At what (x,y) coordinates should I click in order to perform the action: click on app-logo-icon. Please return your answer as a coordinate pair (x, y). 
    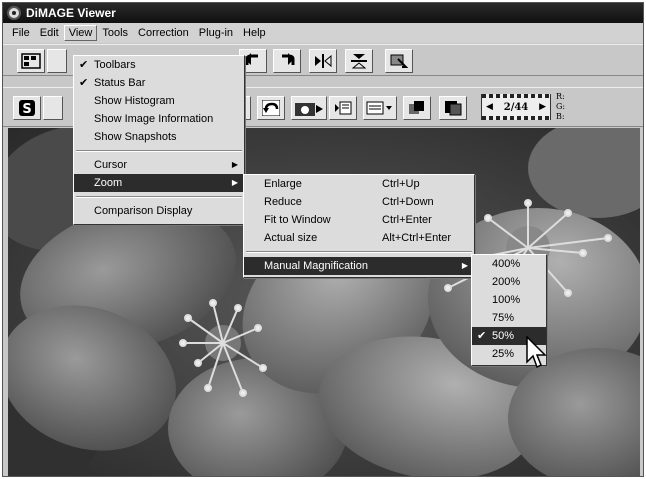
    Looking at the image, I should click on (14, 13).